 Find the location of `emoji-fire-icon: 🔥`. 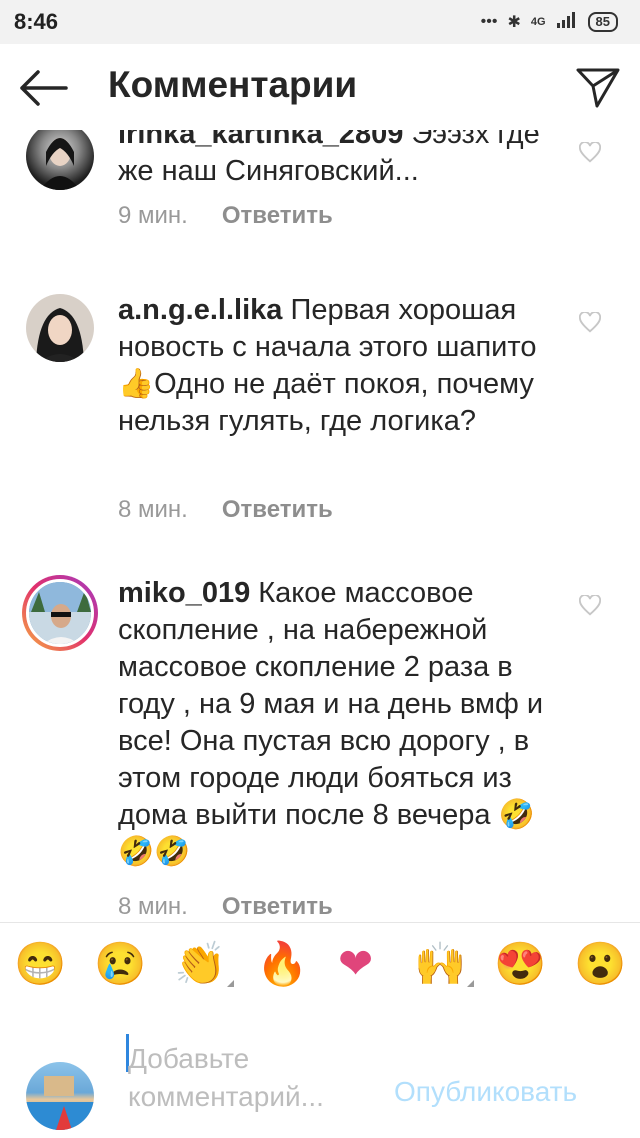

emoji-fire-icon: 🔥 is located at coordinates (282, 964).